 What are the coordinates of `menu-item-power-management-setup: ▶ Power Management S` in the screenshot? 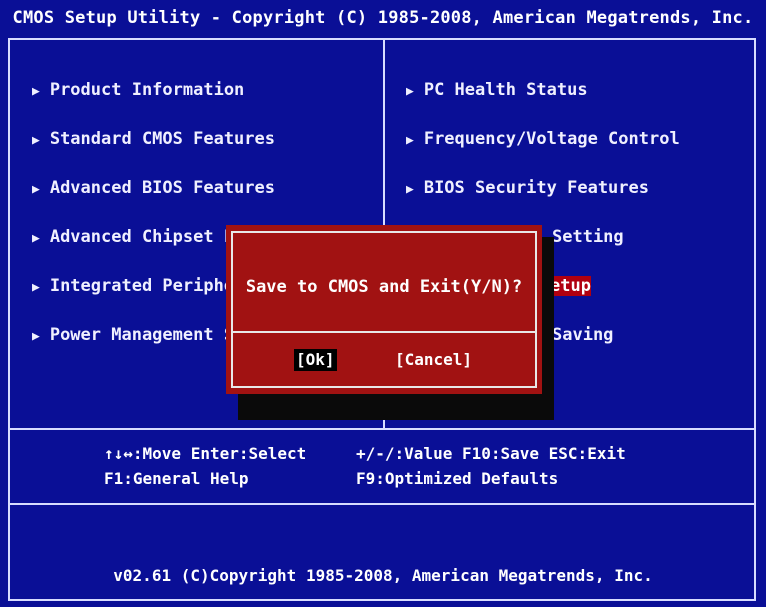 It's located at (133, 335).